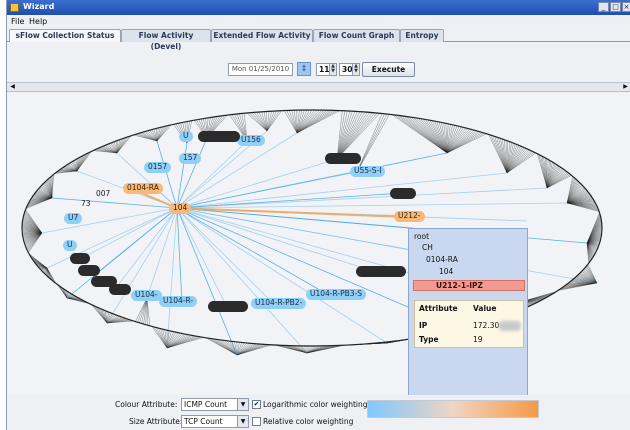  I want to click on size-attribute-select: TCP Count ▼, so click(215, 421).